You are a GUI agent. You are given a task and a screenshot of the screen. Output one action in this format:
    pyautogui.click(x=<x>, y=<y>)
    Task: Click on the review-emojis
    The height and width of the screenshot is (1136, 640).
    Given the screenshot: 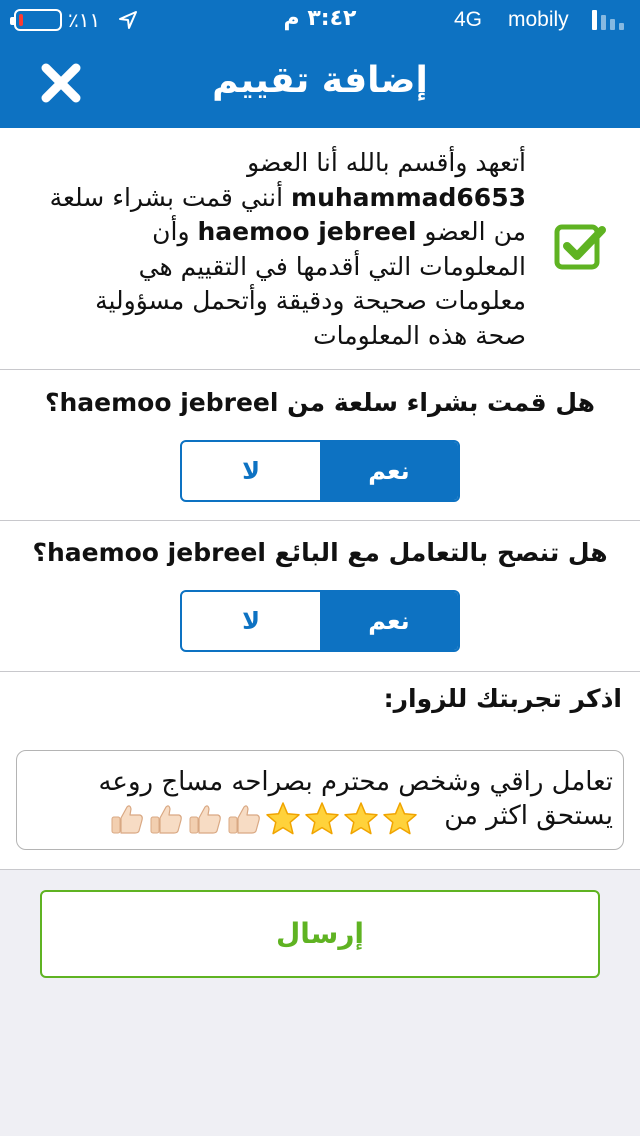 What is the action you would take?
    pyautogui.click(x=274, y=819)
    